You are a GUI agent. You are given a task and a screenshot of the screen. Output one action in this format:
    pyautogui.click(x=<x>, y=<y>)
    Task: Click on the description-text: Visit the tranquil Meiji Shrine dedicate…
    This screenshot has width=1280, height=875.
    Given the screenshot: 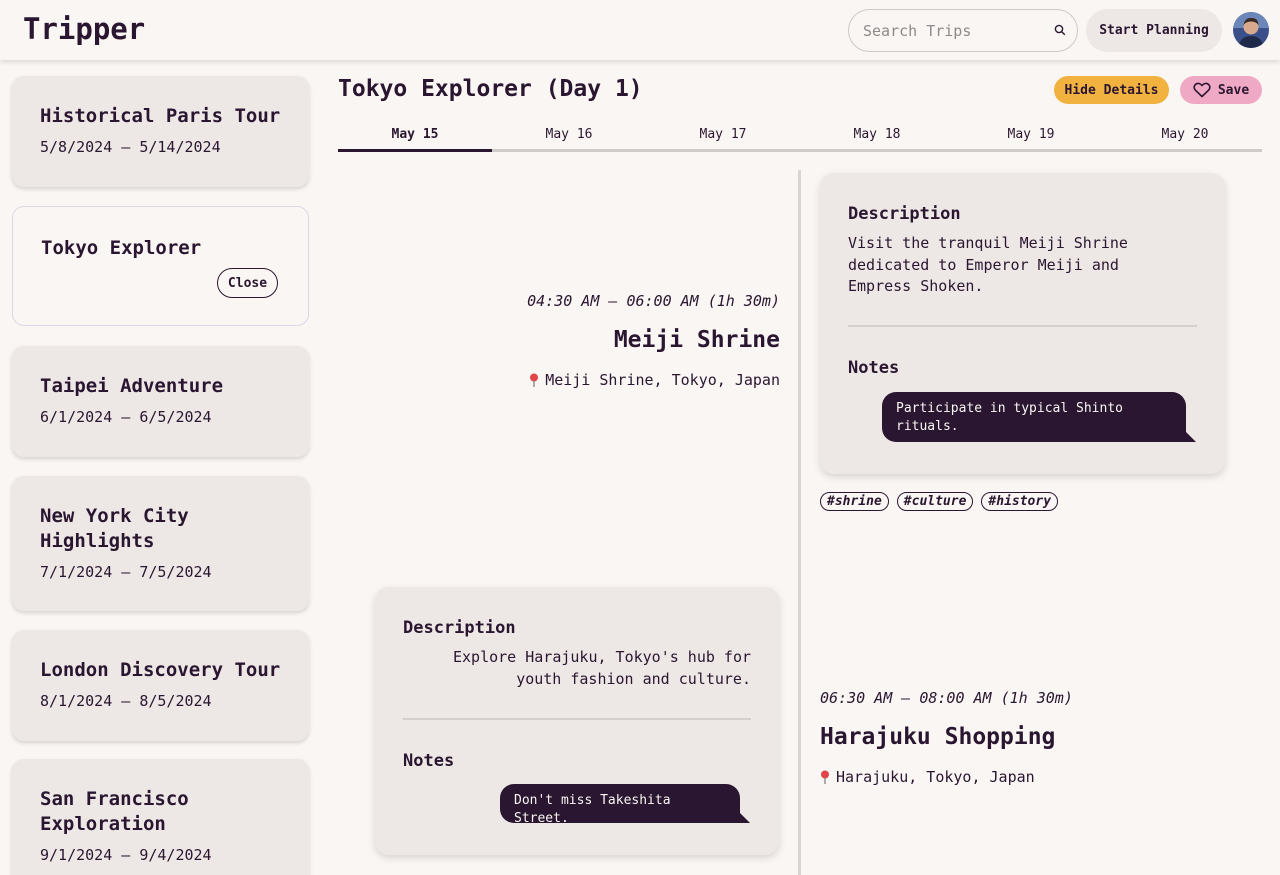 What is the action you would take?
    pyautogui.click(x=988, y=264)
    